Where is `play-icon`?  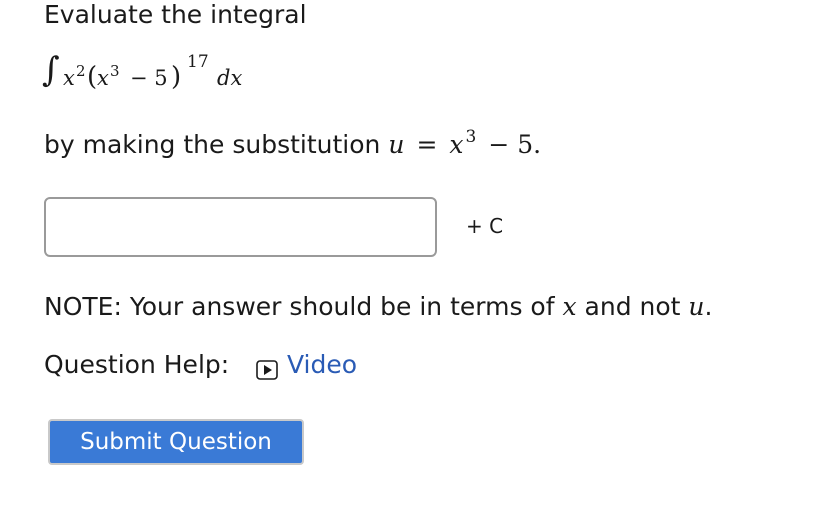 play-icon is located at coordinates (267, 368).